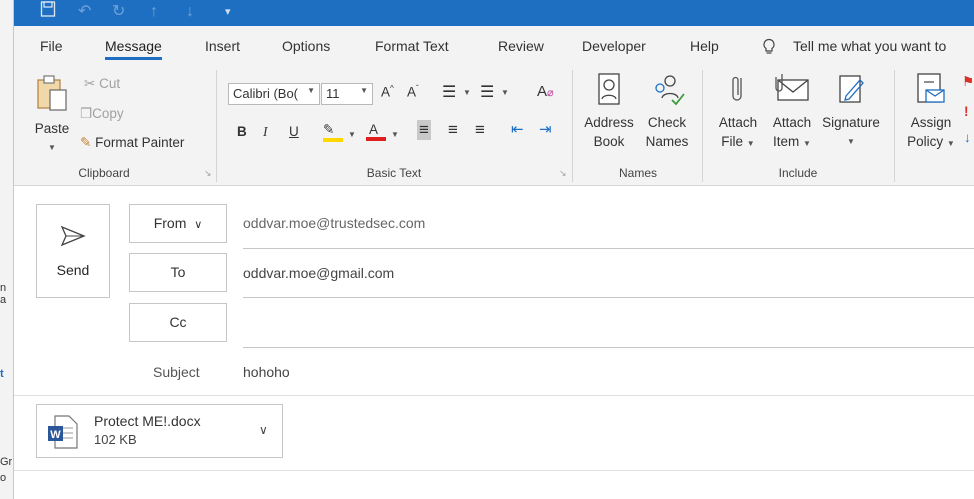 This screenshot has width=974, height=499. Describe the element at coordinates (263, 430) in the screenshot. I see `chevron-down-icon: ∨` at that location.